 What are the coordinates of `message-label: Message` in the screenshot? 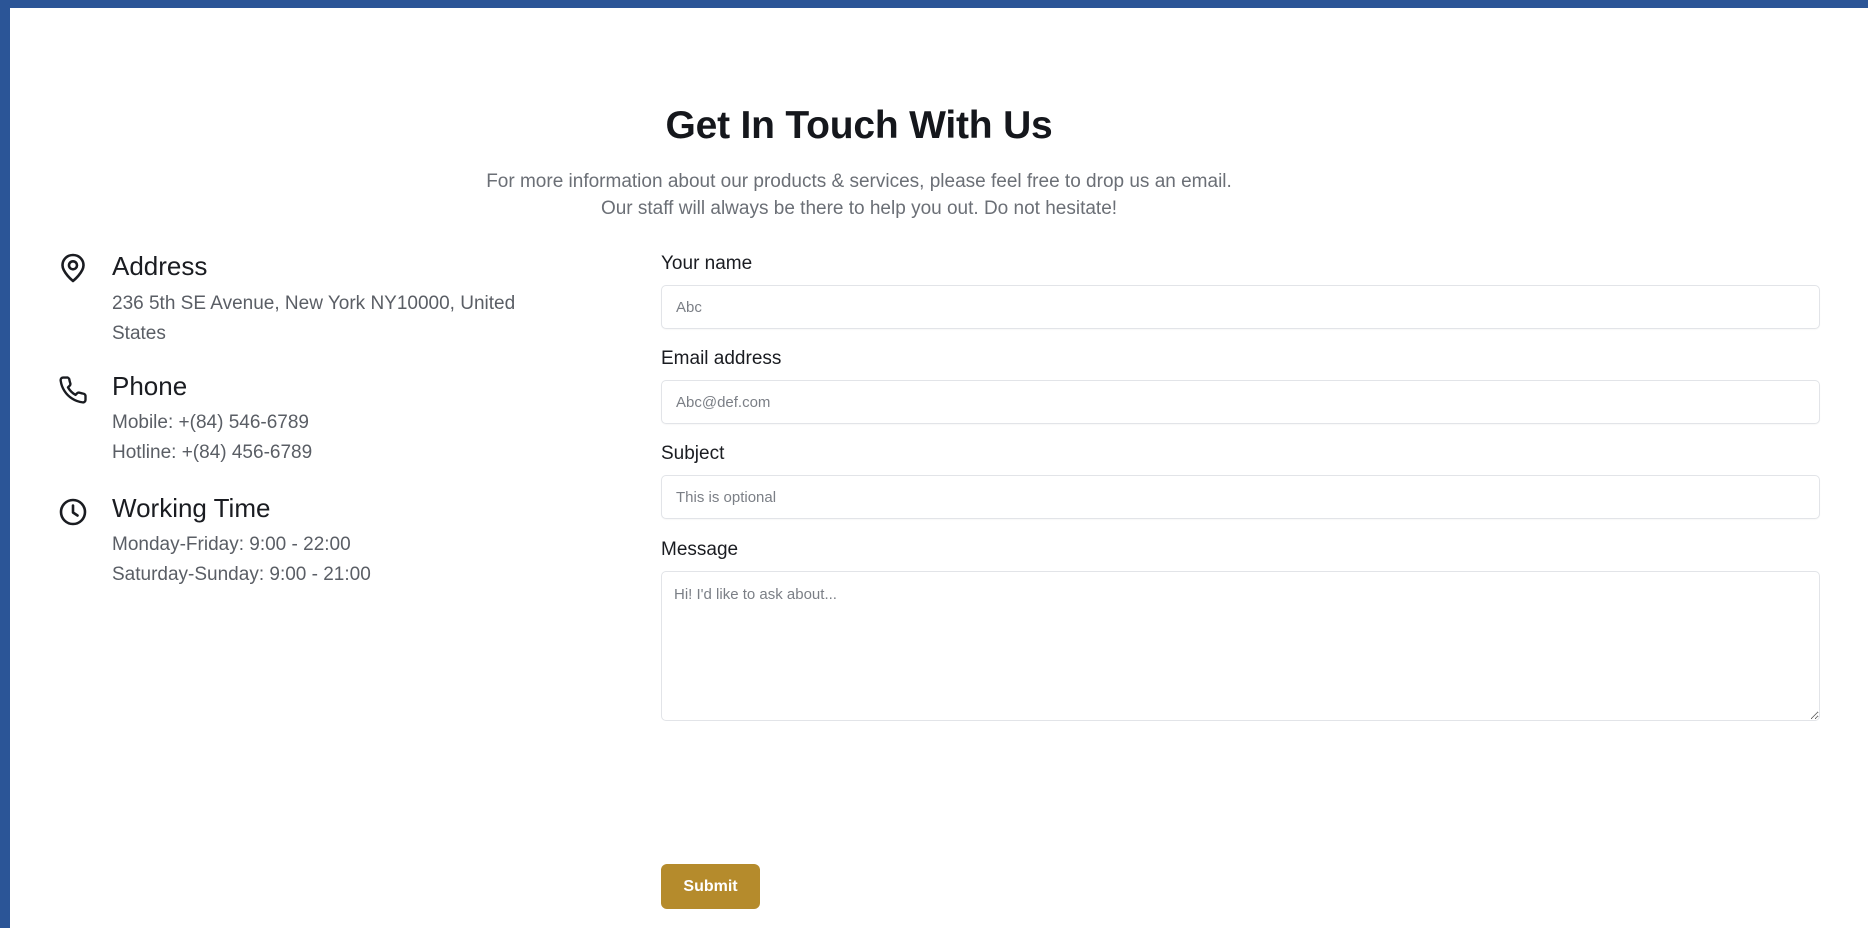 It's located at (700, 549).